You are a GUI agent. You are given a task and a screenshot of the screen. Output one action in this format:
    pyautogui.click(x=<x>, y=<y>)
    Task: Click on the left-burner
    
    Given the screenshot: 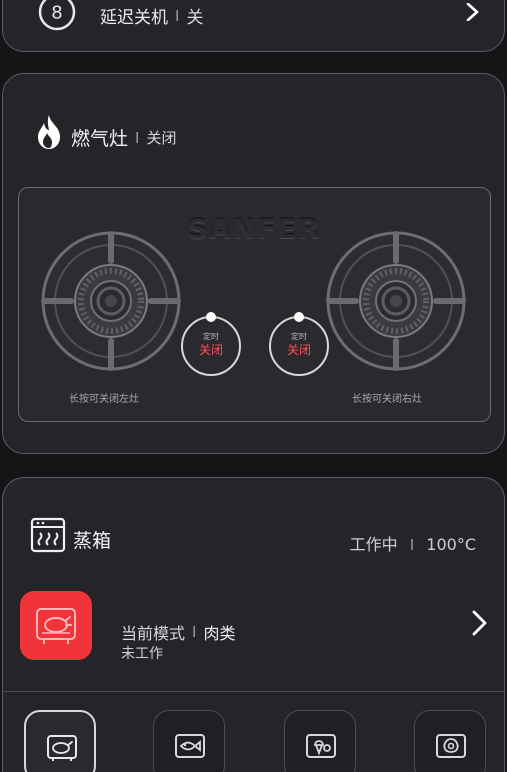 What is the action you would take?
    pyautogui.click(x=111, y=301)
    